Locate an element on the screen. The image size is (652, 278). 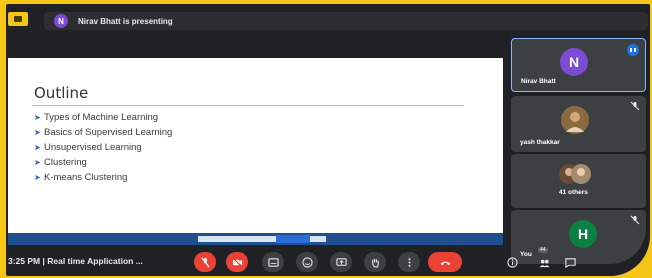
hand-icon is located at coordinates (375, 263).